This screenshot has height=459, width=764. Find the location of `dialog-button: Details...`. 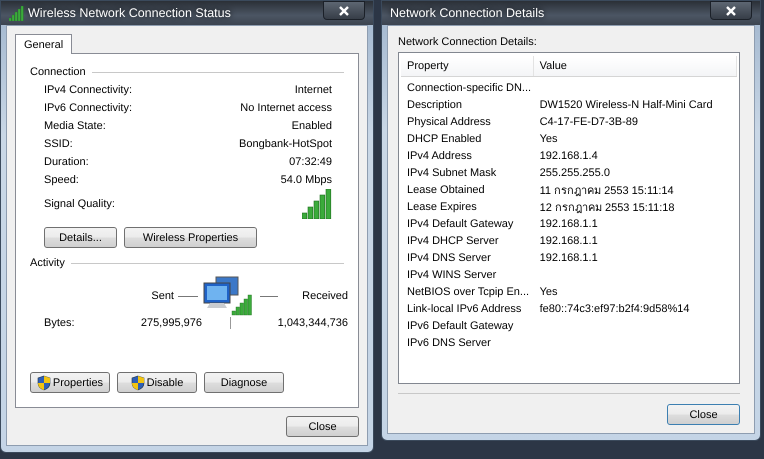

dialog-button: Details... is located at coordinates (80, 237).